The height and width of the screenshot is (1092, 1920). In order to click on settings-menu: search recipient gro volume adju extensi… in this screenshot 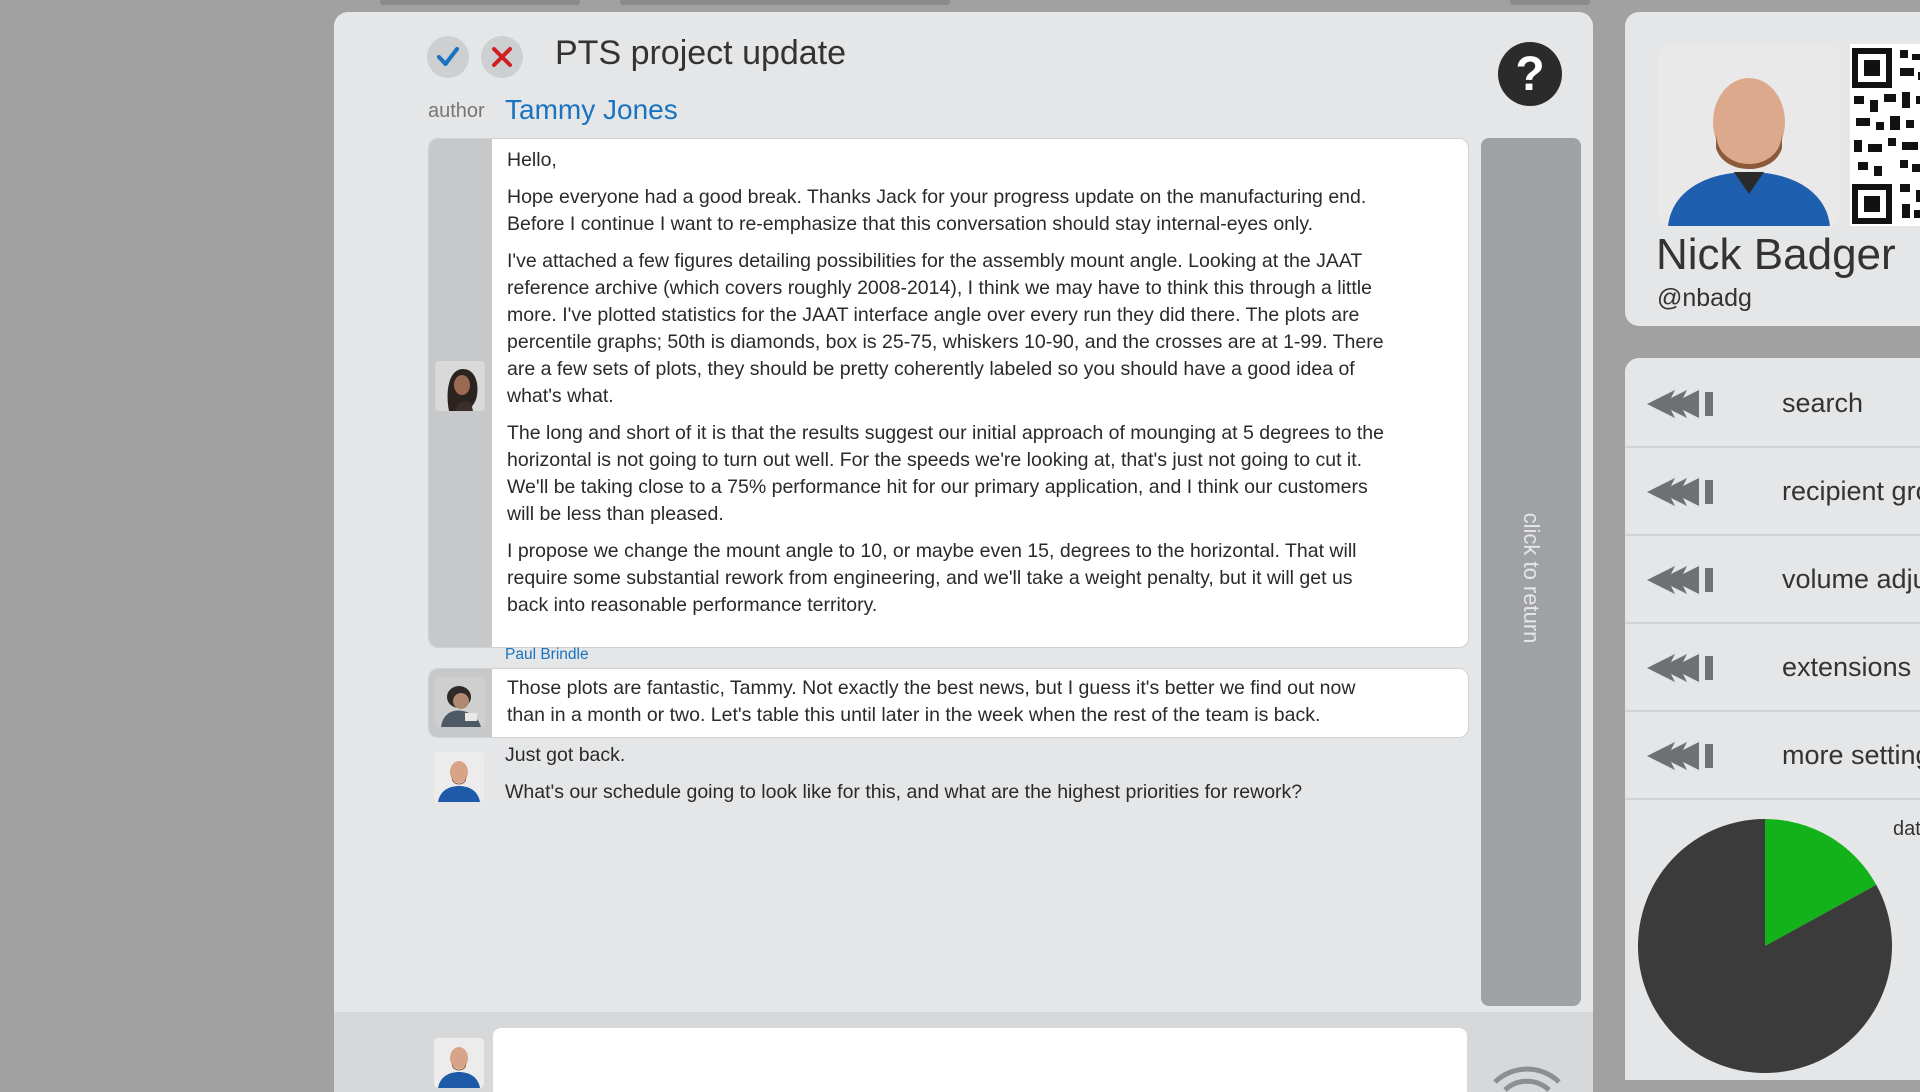, I will do `click(1772, 719)`.